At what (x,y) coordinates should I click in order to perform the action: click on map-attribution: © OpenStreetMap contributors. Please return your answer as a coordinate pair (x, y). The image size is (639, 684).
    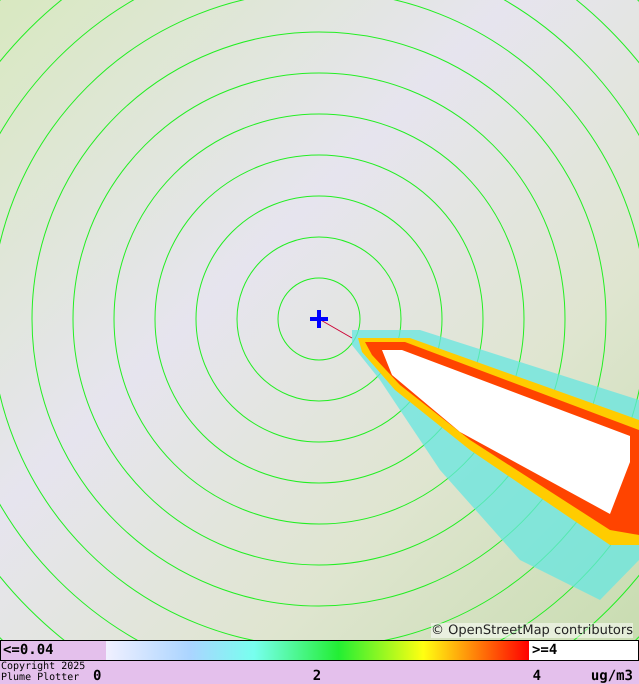
    Looking at the image, I should click on (532, 630).